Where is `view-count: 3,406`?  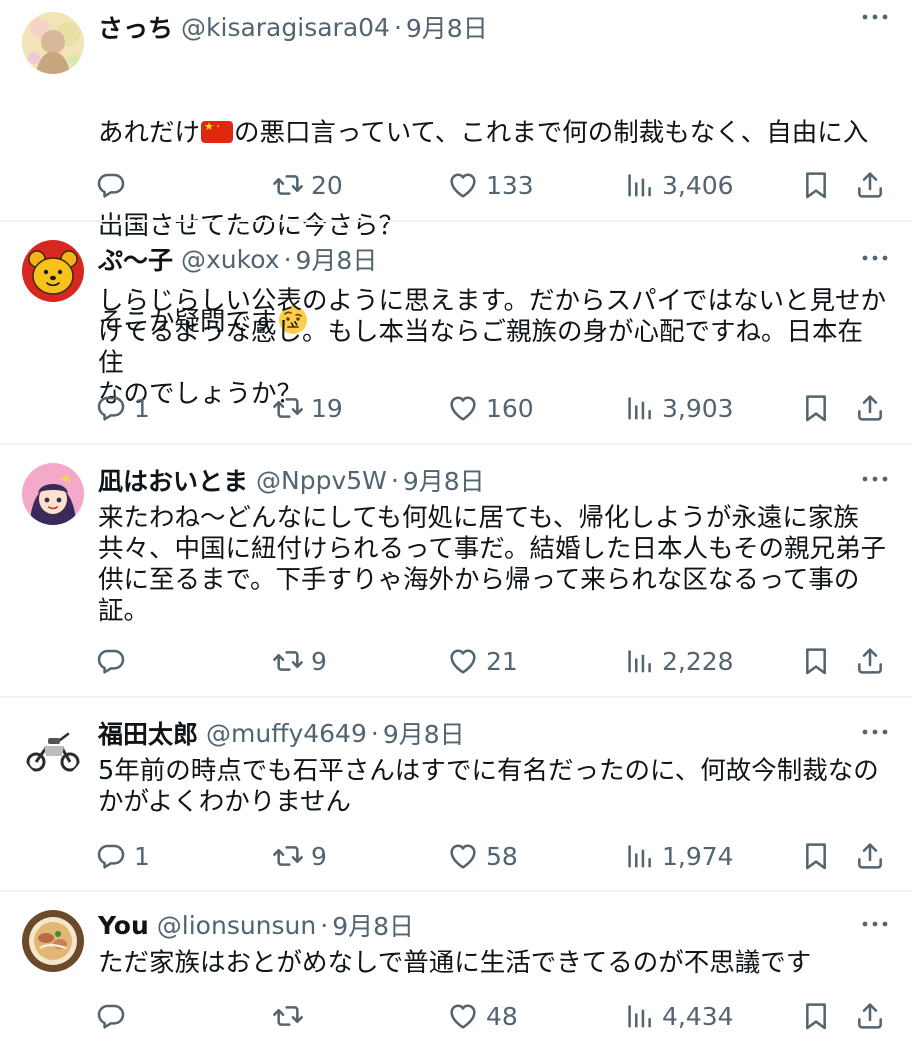 view-count: 3,406 is located at coordinates (698, 185).